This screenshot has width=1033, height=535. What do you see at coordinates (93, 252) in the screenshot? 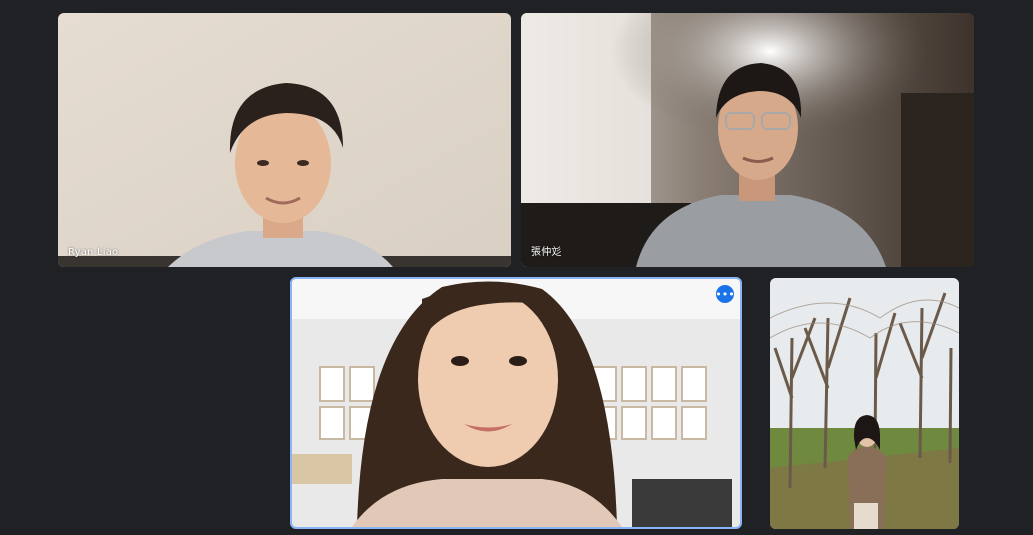
I see `participant-name-label: Ryan Liao` at bounding box center [93, 252].